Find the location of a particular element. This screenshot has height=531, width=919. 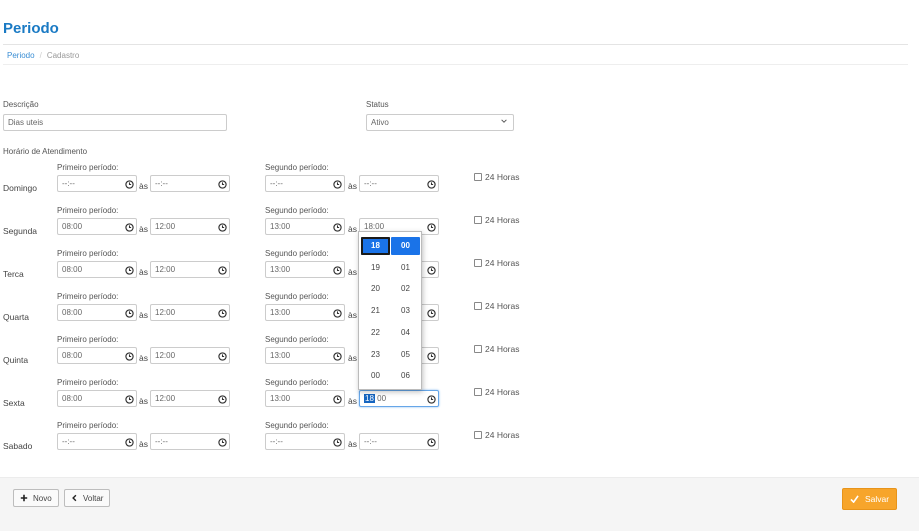

save-button: Salvar is located at coordinates (870, 499).